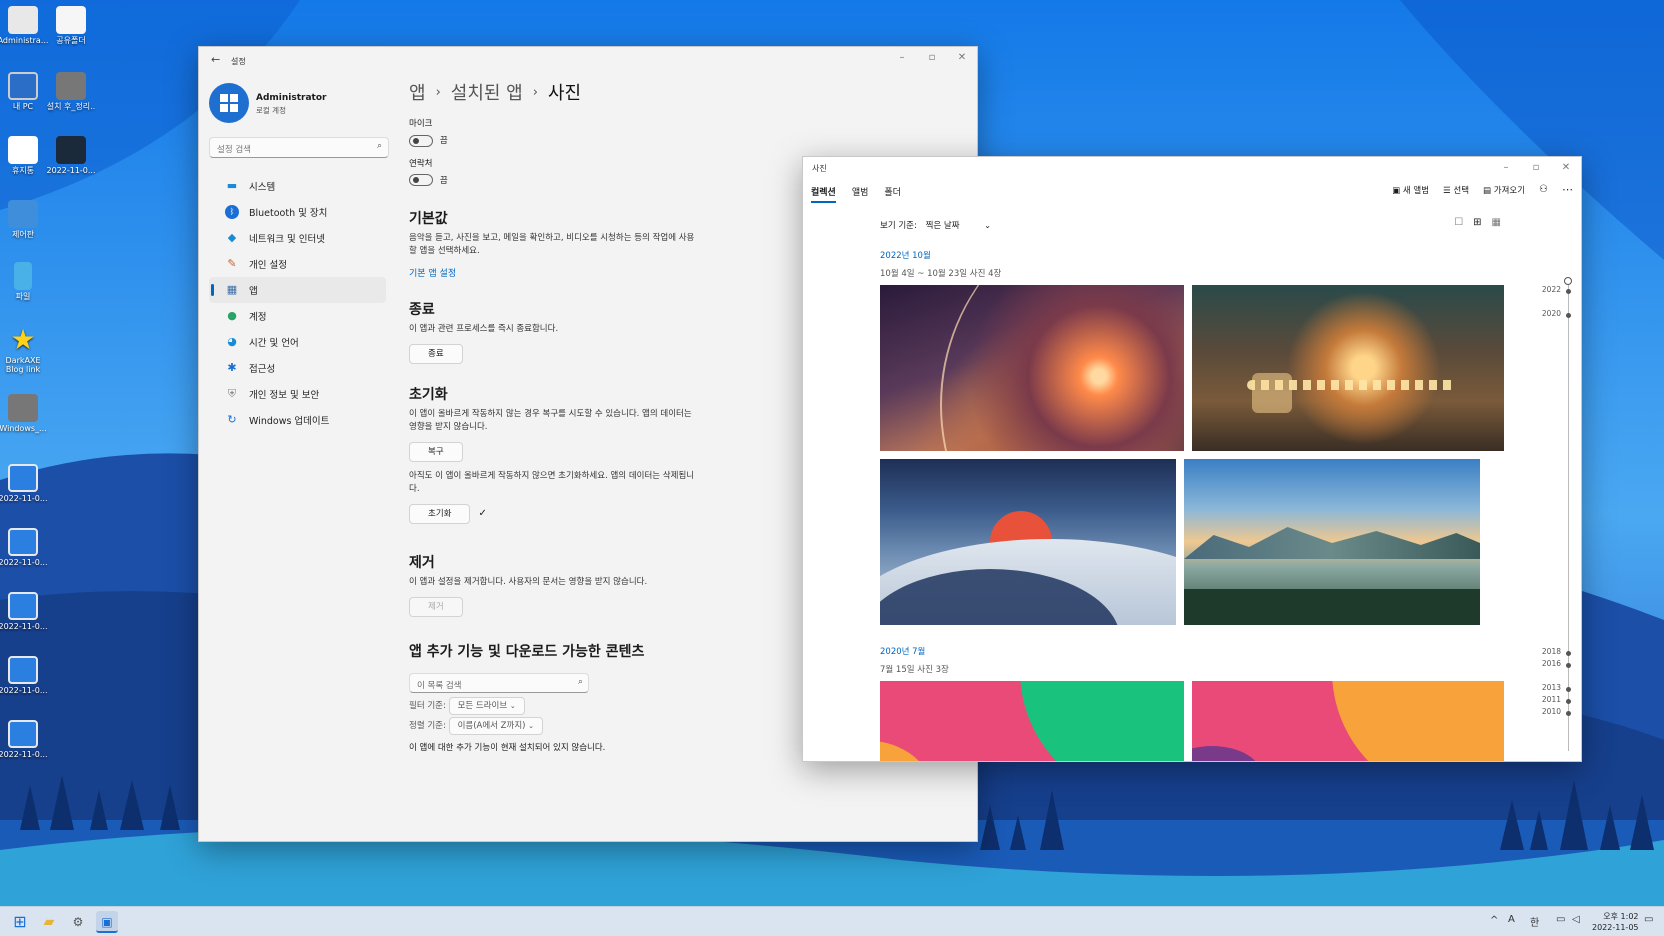 The height and width of the screenshot is (936, 1664). Describe the element at coordinates (436, 607) in the screenshot. I see `remove-button: 제거` at that location.